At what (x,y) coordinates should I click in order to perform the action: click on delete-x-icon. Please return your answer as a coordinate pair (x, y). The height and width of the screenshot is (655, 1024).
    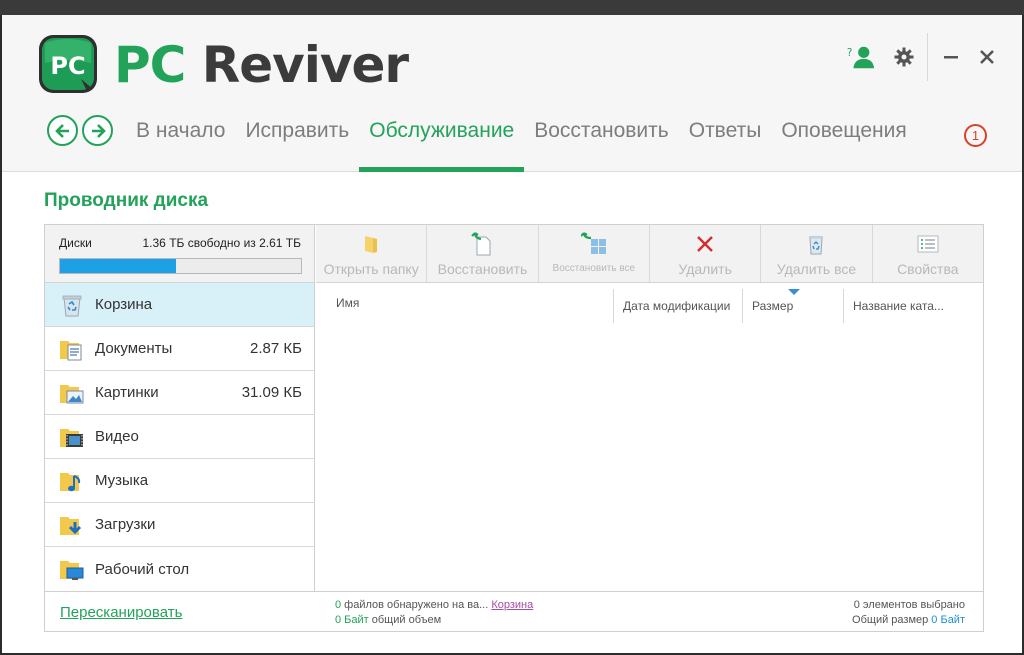
    Looking at the image, I should click on (705, 244).